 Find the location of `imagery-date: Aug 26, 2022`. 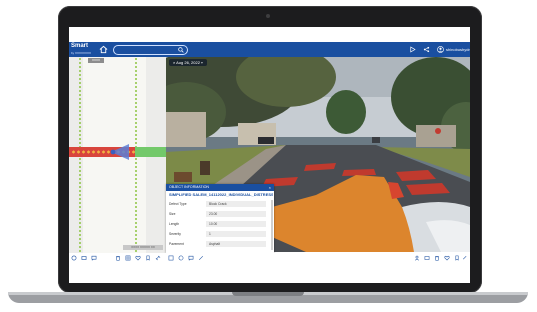

imagery-date: Aug 26, 2022 is located at coordinates (188, 62).